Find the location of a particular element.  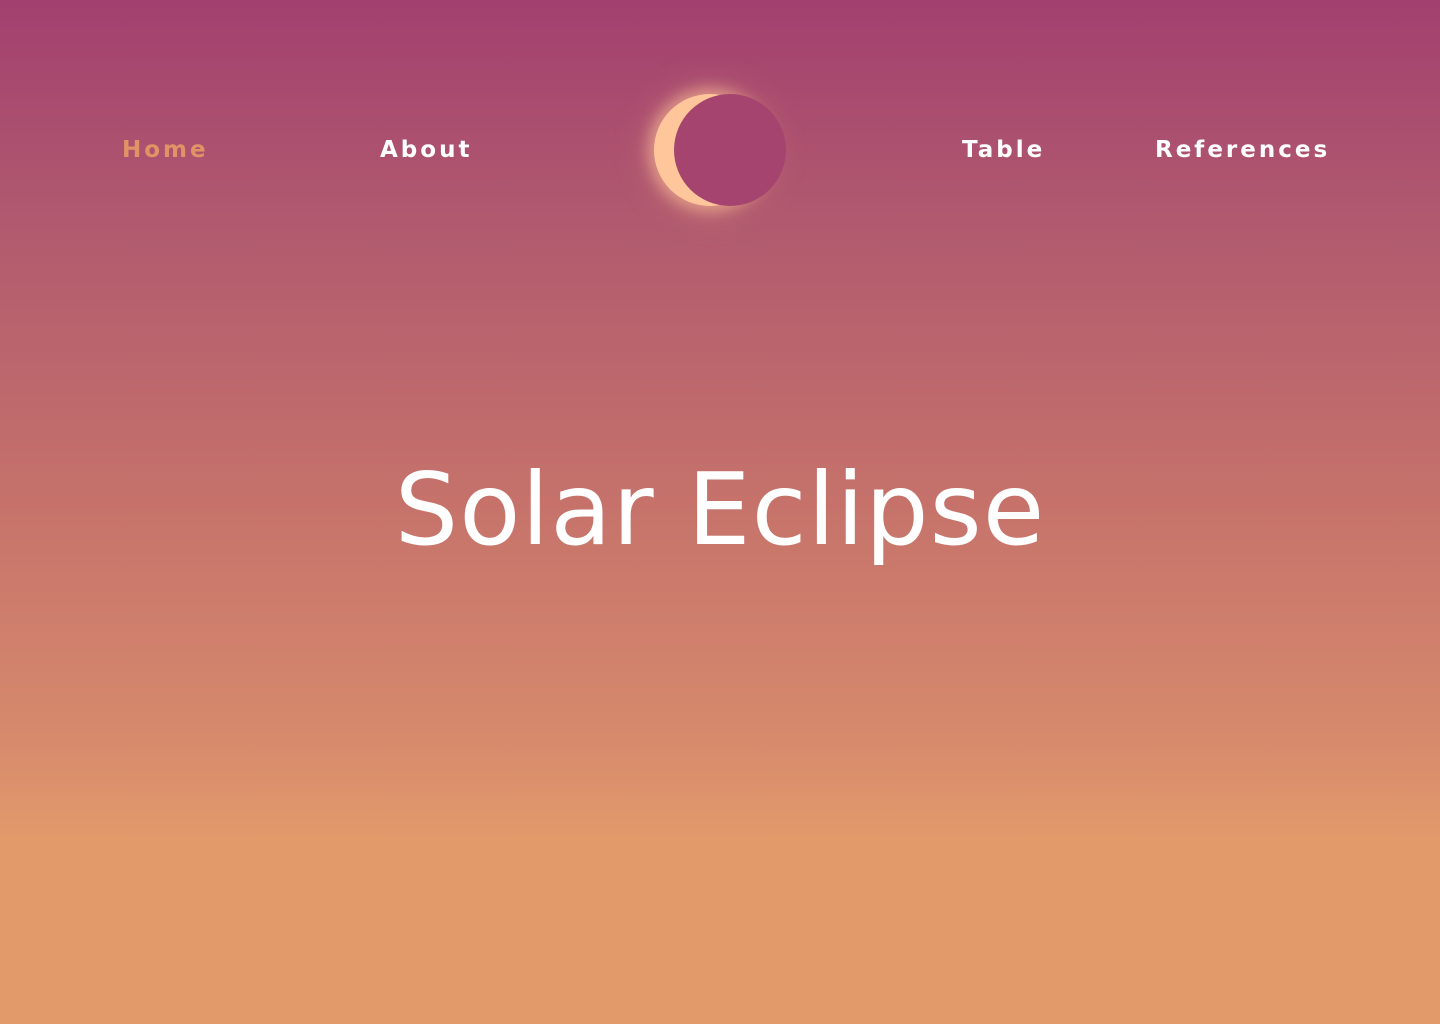

nav-link-references: References is located at coordinates (1242, 150).